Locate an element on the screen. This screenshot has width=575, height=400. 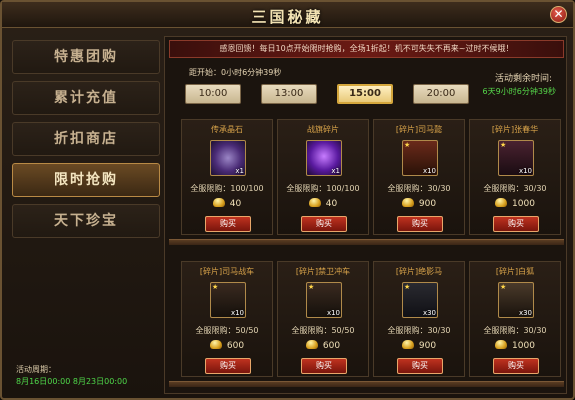
item-card: [碎片]绝影马 ★ x30 全服限购：30/30 900 购买 is located at coordinates (419, 319).